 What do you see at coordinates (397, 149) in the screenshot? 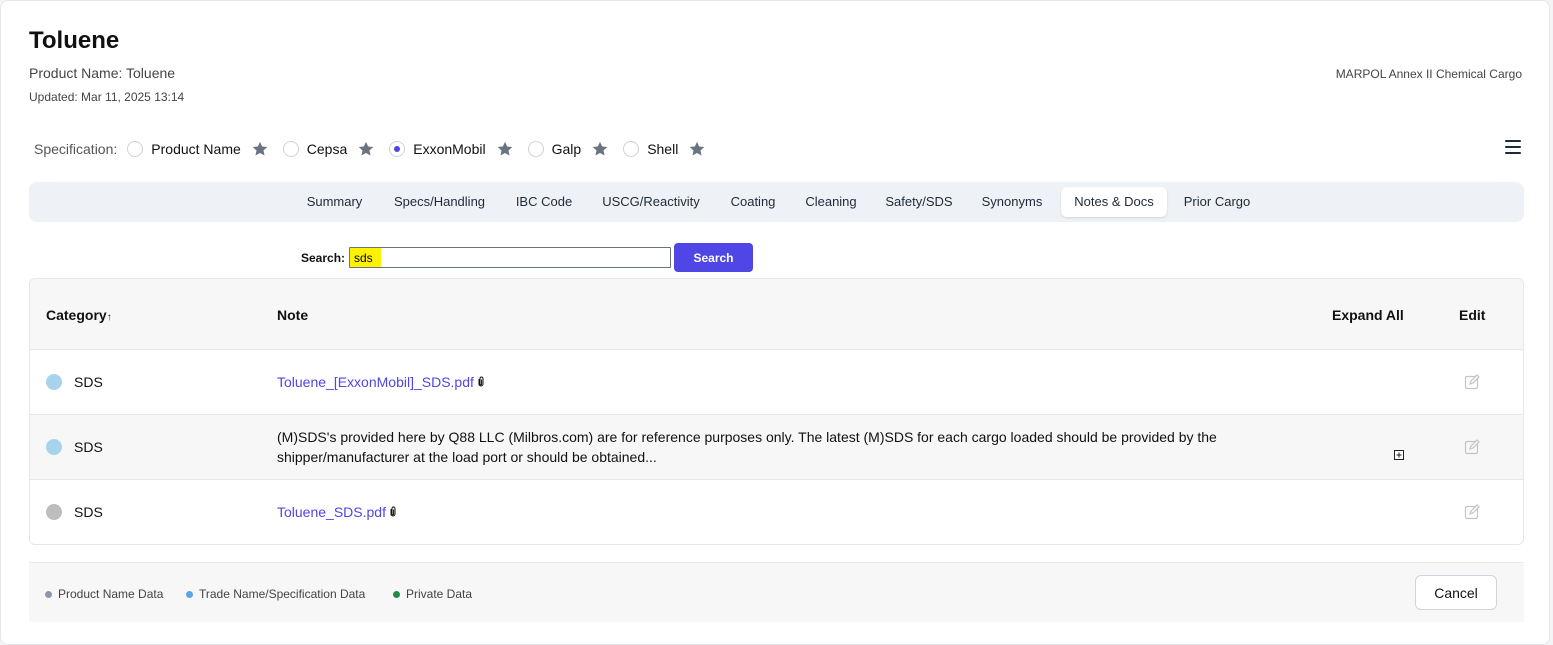
I see `spec-radio-exxonmobil` at bounding box center [397, 149].